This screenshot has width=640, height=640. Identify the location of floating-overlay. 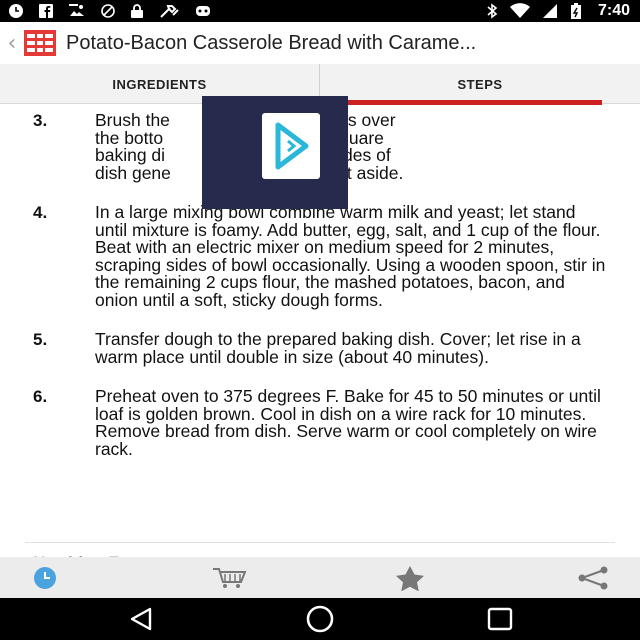
(275, 152).